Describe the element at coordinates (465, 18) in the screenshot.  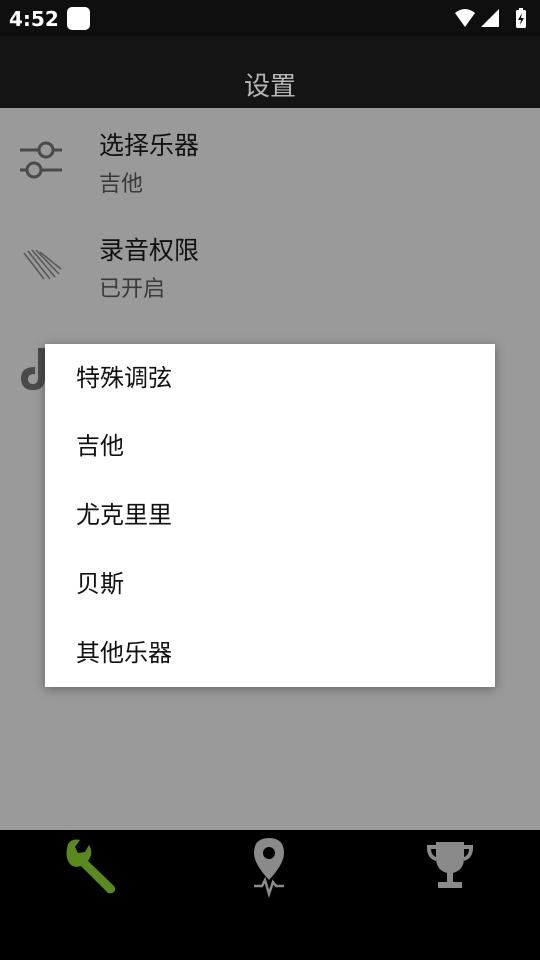
I see `wifi-icon` at that location.